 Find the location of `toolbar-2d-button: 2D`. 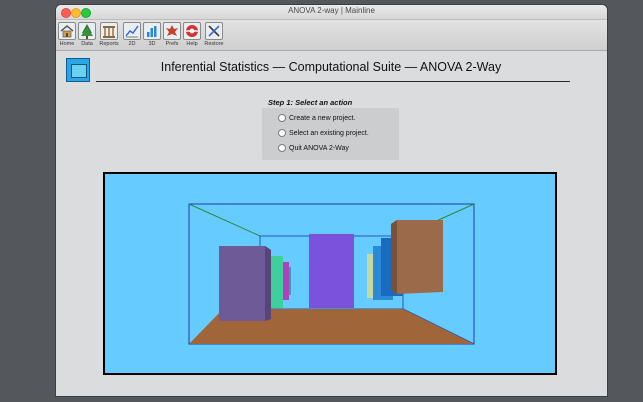

toolbar-2d-button: 2D is located at coordinates (132, 34).